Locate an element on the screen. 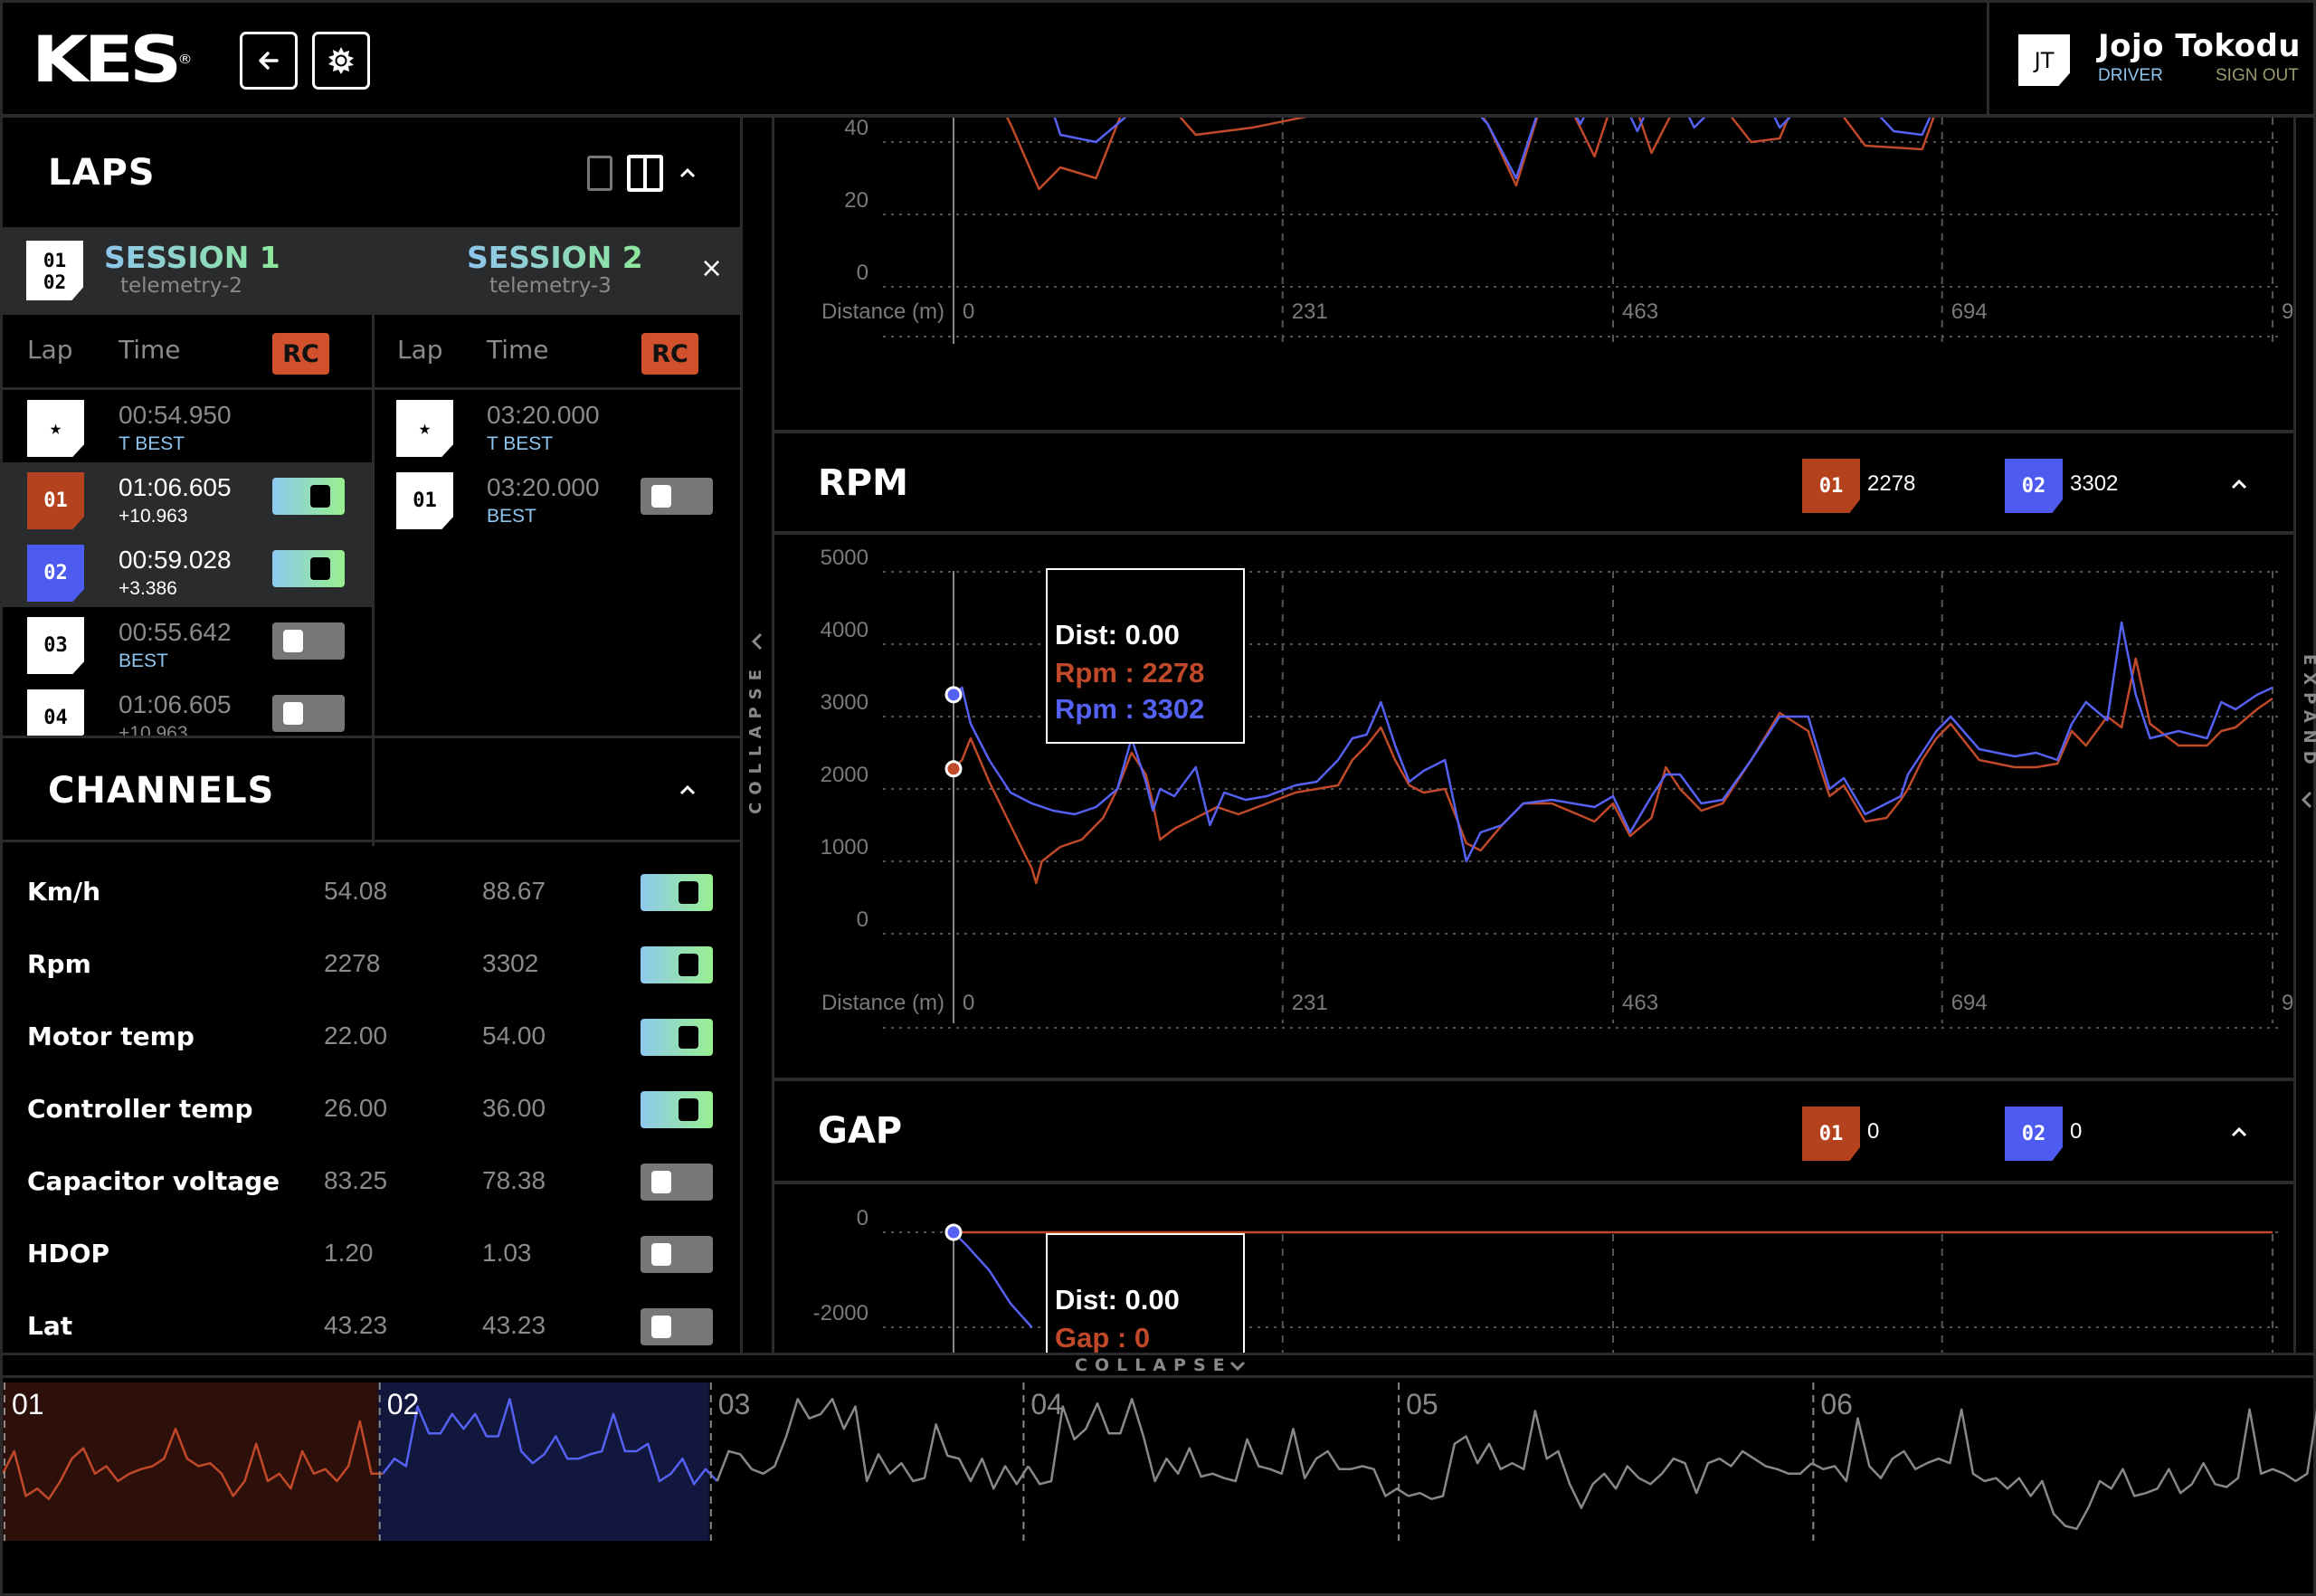  arrow-left-icon is located at coordinates (269, 61).